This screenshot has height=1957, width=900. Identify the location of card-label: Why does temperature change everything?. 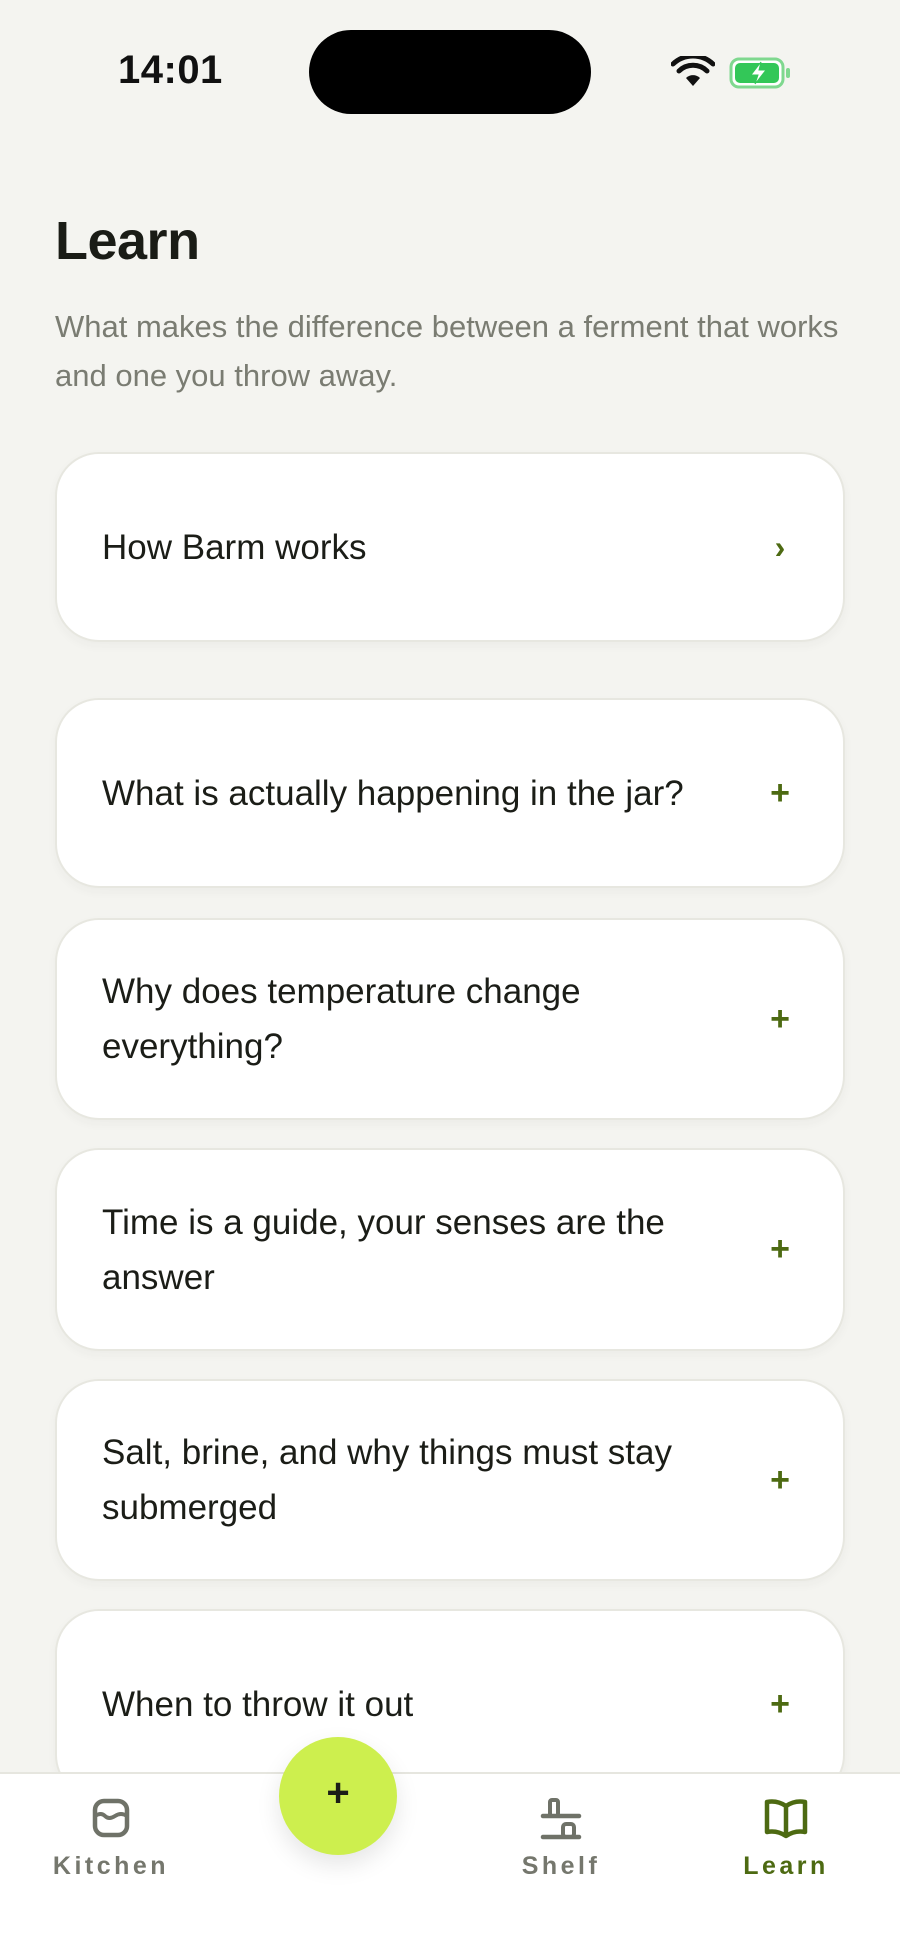
(341, 1019).